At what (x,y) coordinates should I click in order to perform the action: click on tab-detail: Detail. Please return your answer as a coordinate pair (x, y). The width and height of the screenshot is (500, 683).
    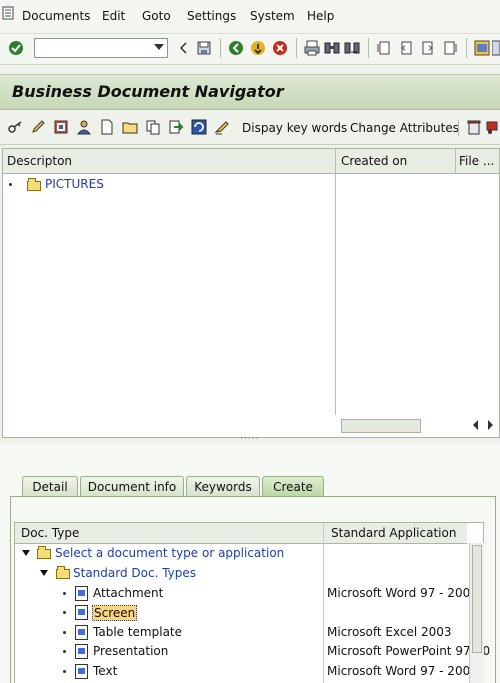
    Looking at the image, I should click on (50, 486).